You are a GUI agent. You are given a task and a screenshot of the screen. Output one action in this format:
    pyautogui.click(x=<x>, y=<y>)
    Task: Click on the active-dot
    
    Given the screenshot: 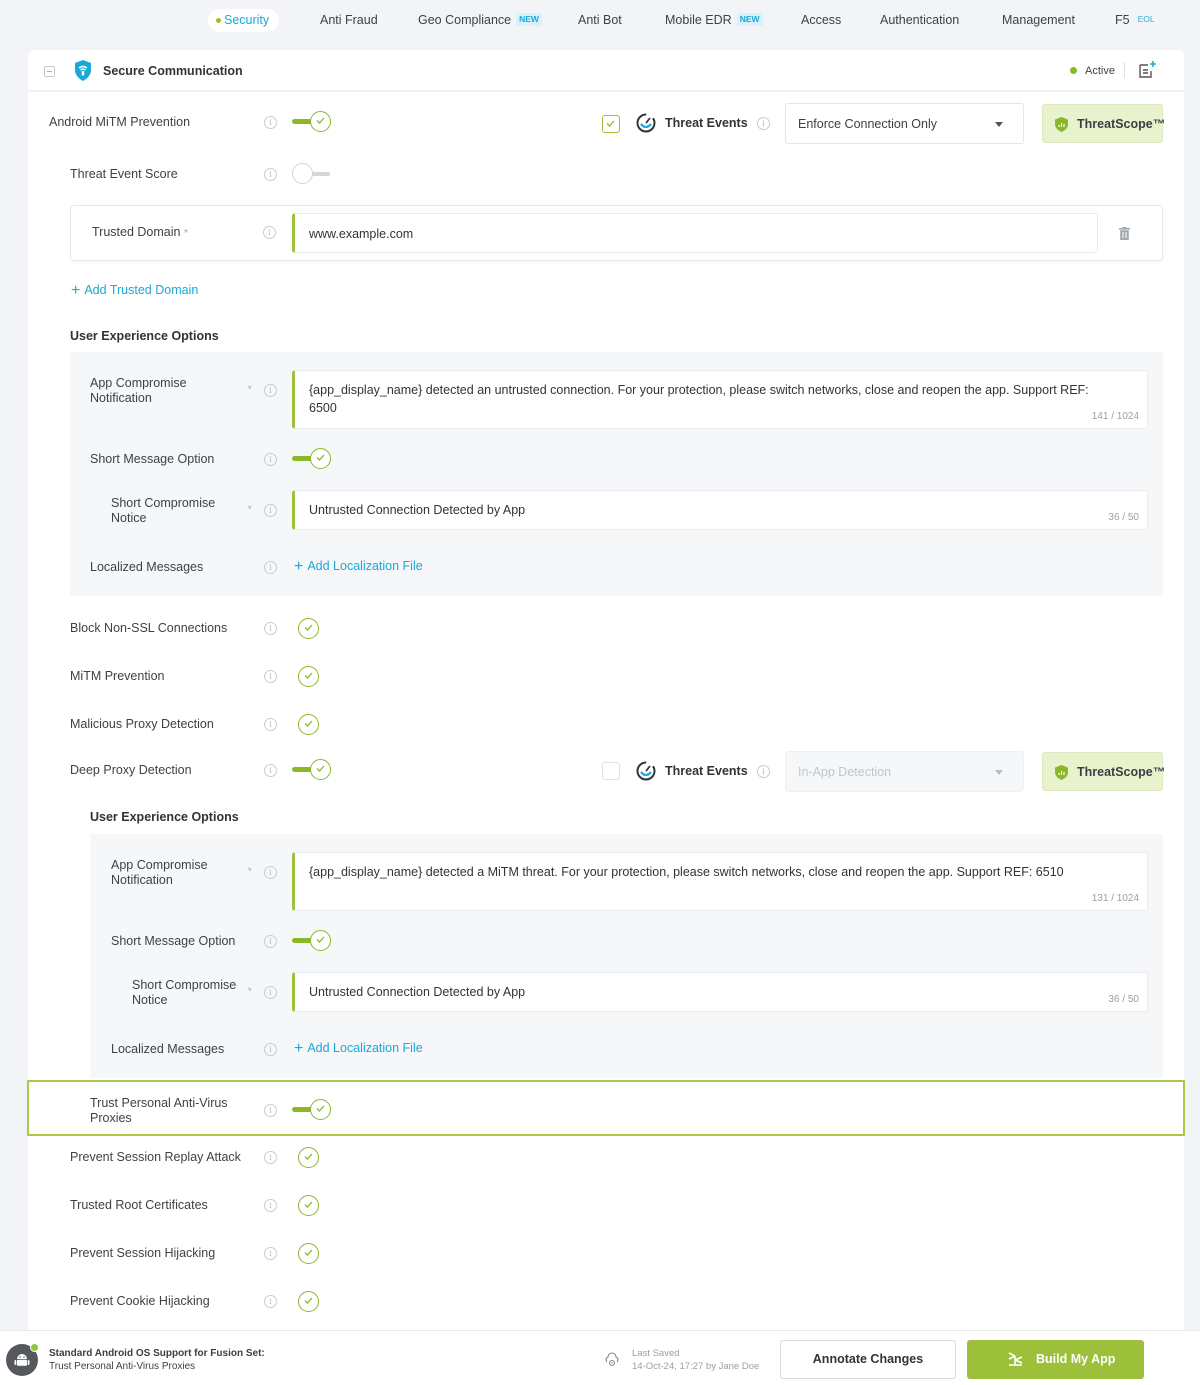 What is the action you would take?
    pyautogui.click(x=218, y=20)
    